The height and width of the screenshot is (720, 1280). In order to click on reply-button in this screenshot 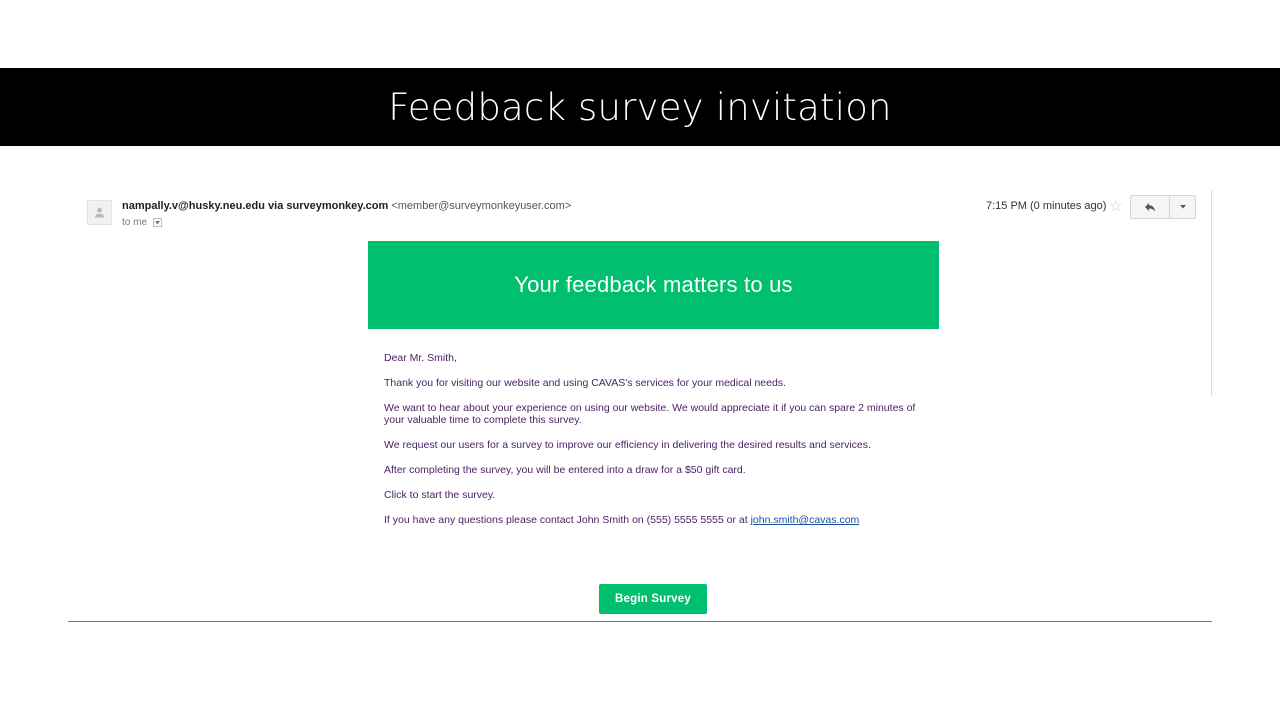, I will do `click(1150, 207)`.